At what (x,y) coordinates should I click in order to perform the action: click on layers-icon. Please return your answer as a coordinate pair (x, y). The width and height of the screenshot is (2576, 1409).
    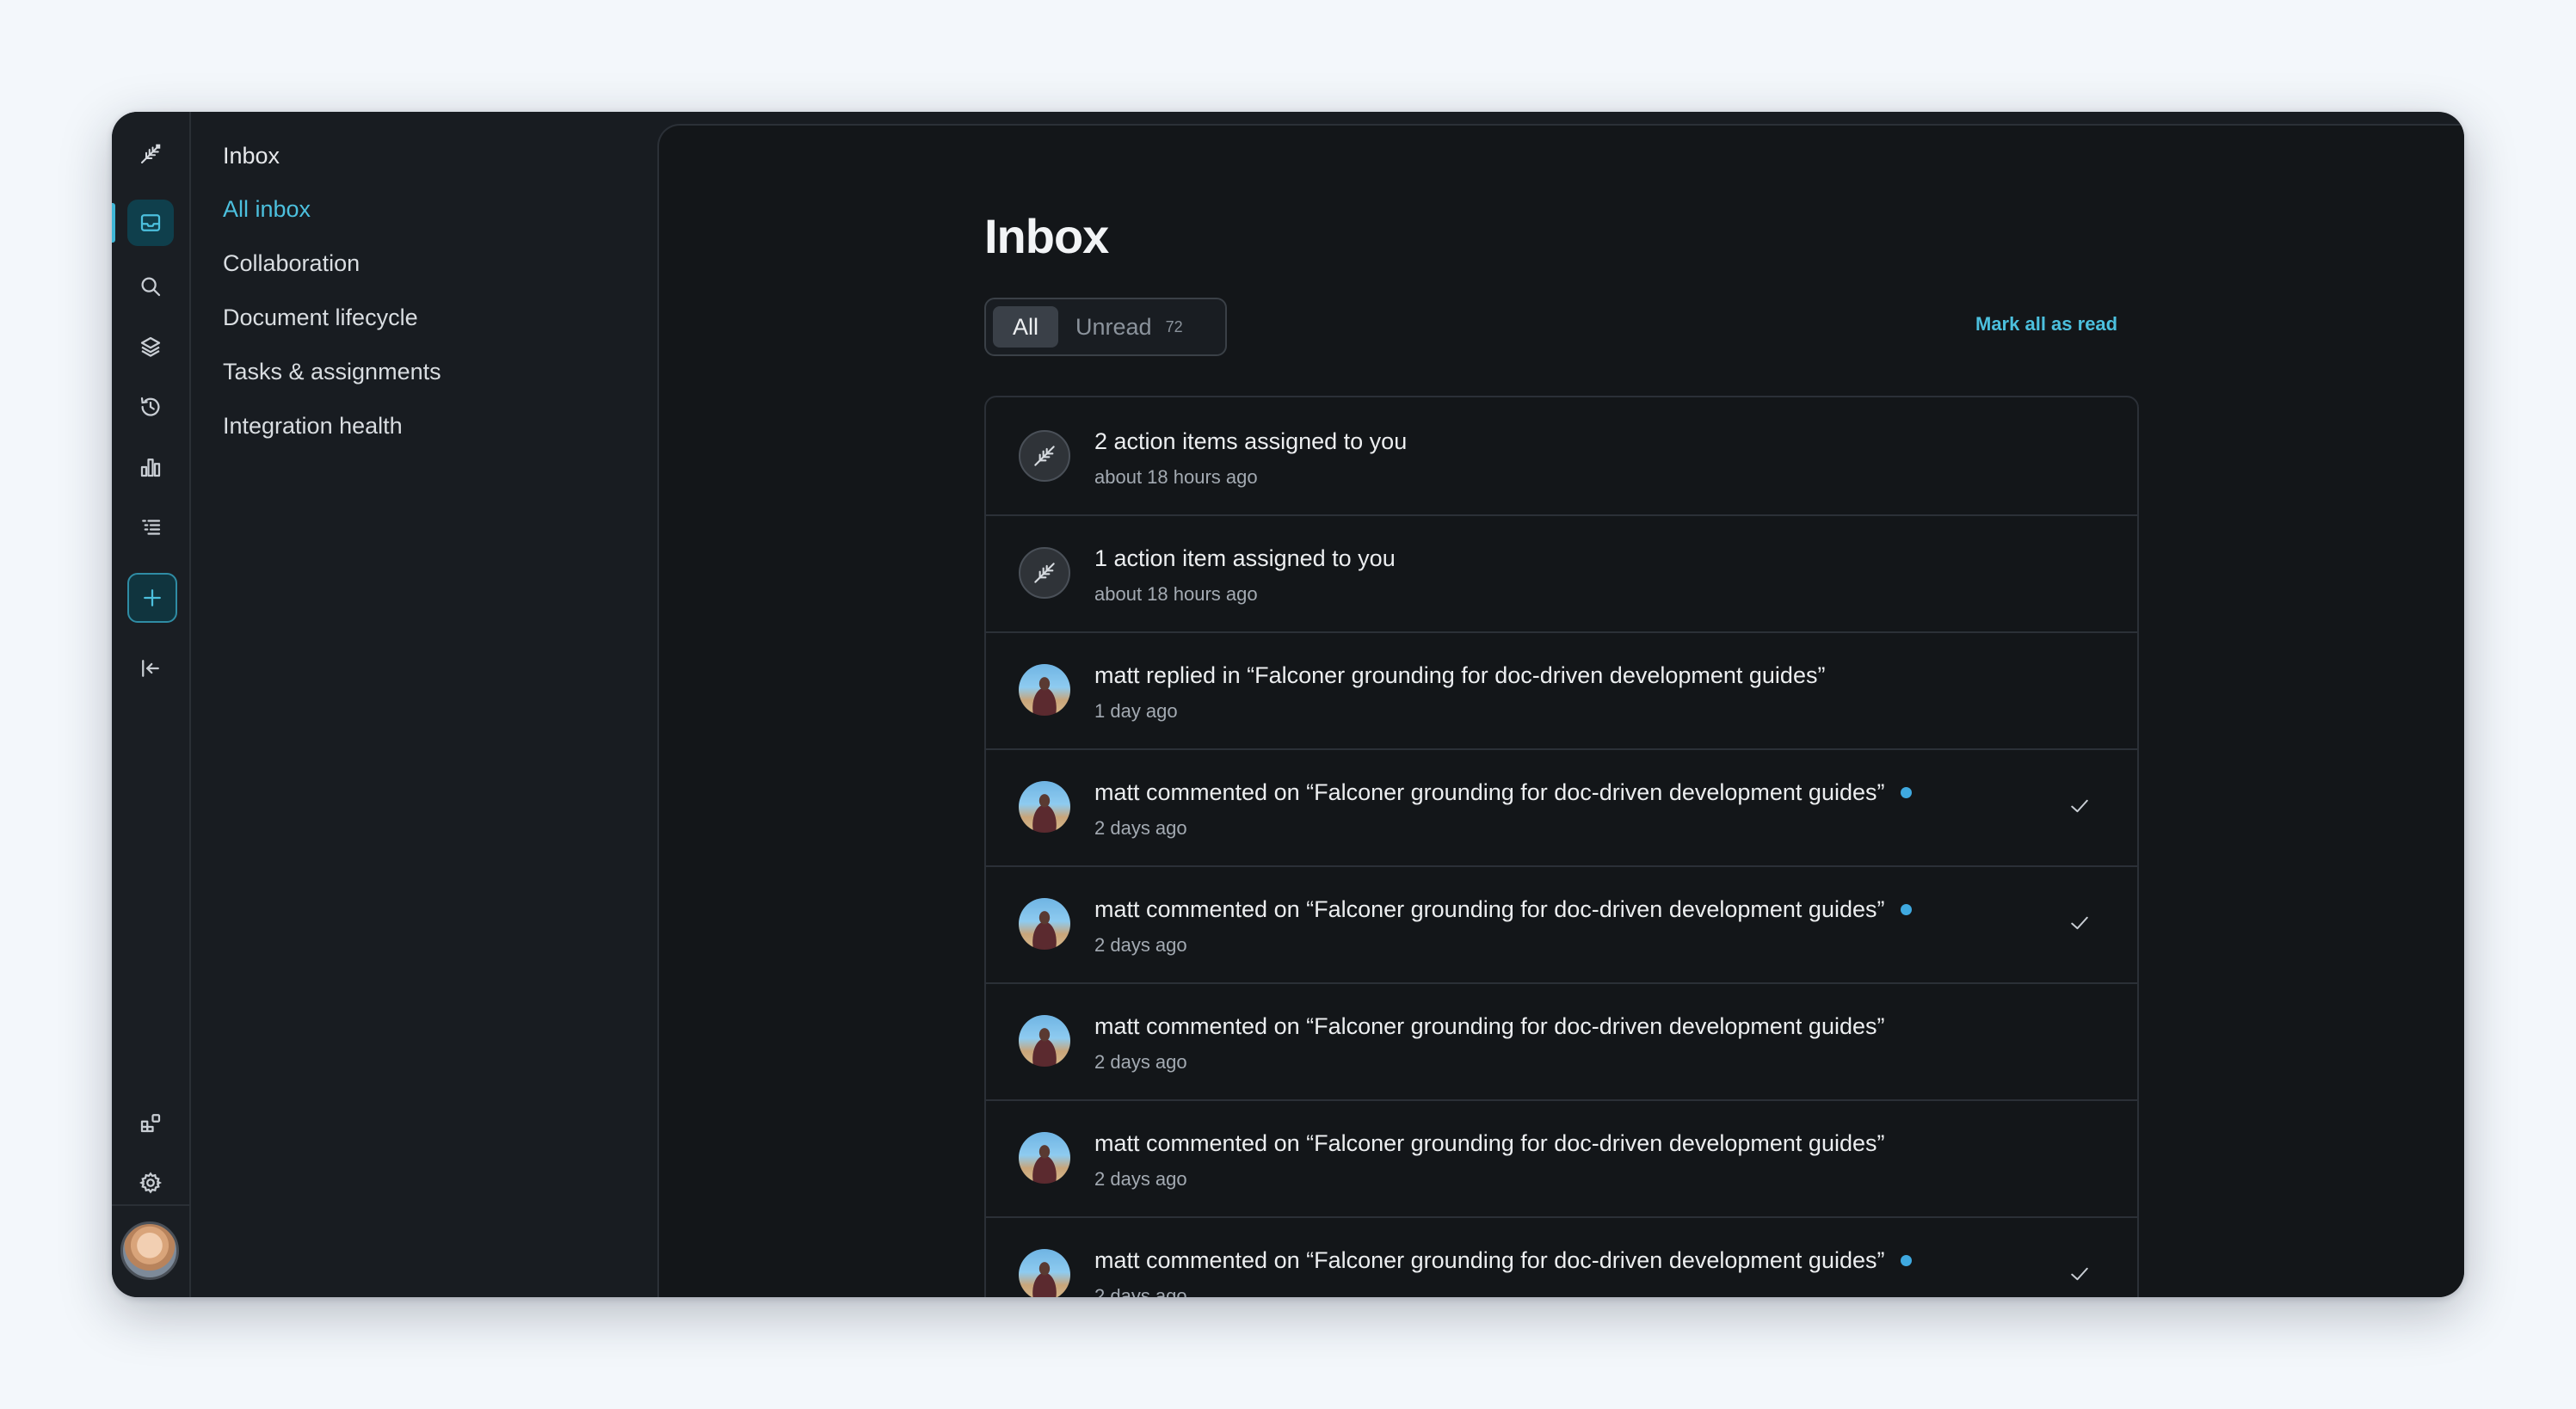
    Looking at the image, I should click on (151, 346).